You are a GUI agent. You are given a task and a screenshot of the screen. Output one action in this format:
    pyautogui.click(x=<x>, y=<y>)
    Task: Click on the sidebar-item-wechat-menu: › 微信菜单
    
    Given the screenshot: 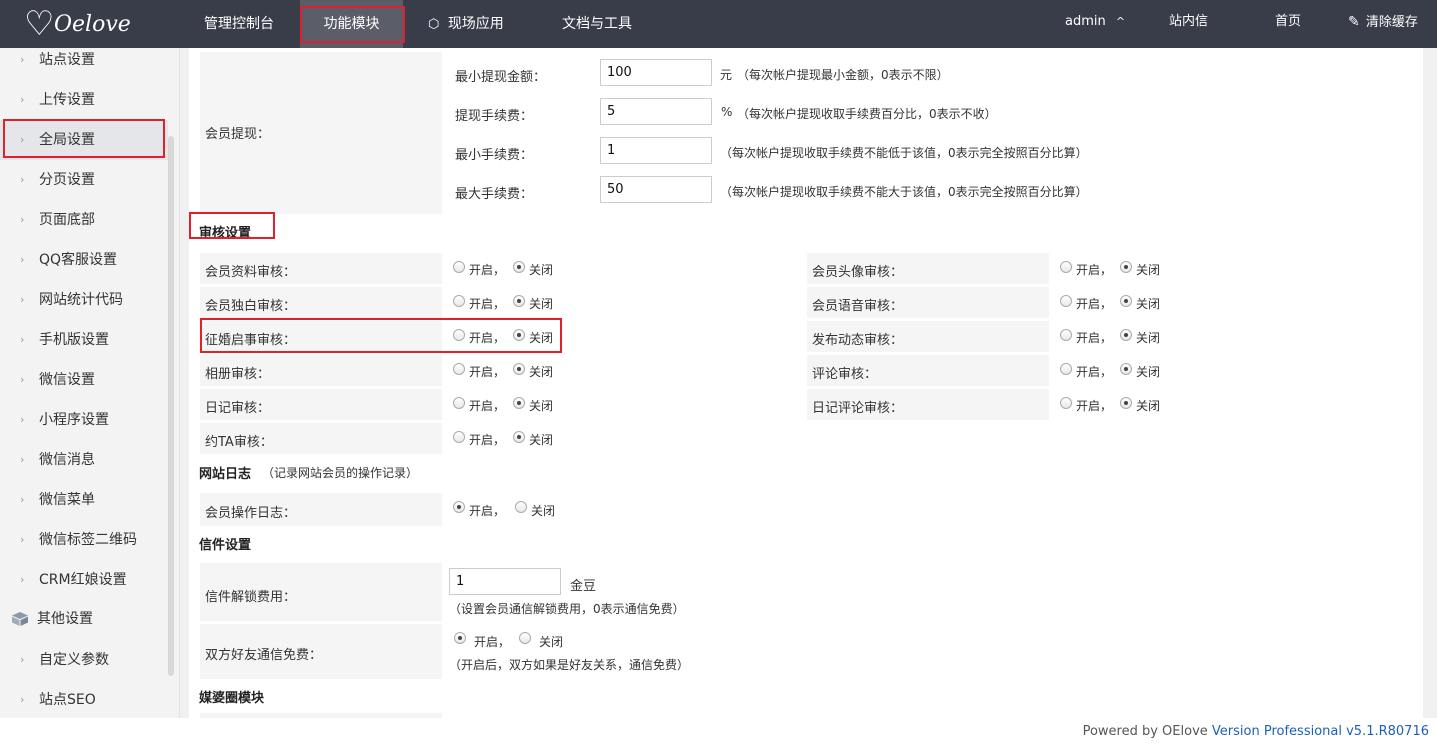 What is the action you would take?
    pyautogui.click(x=84, y=500)
    